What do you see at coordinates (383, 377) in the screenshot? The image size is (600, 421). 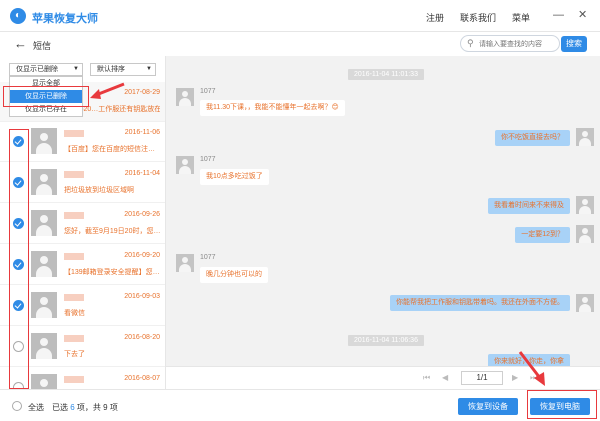 I see `pagination: ⏮ ◀ 1/1 ▶ ⏭` at bounding box center [383, 377].